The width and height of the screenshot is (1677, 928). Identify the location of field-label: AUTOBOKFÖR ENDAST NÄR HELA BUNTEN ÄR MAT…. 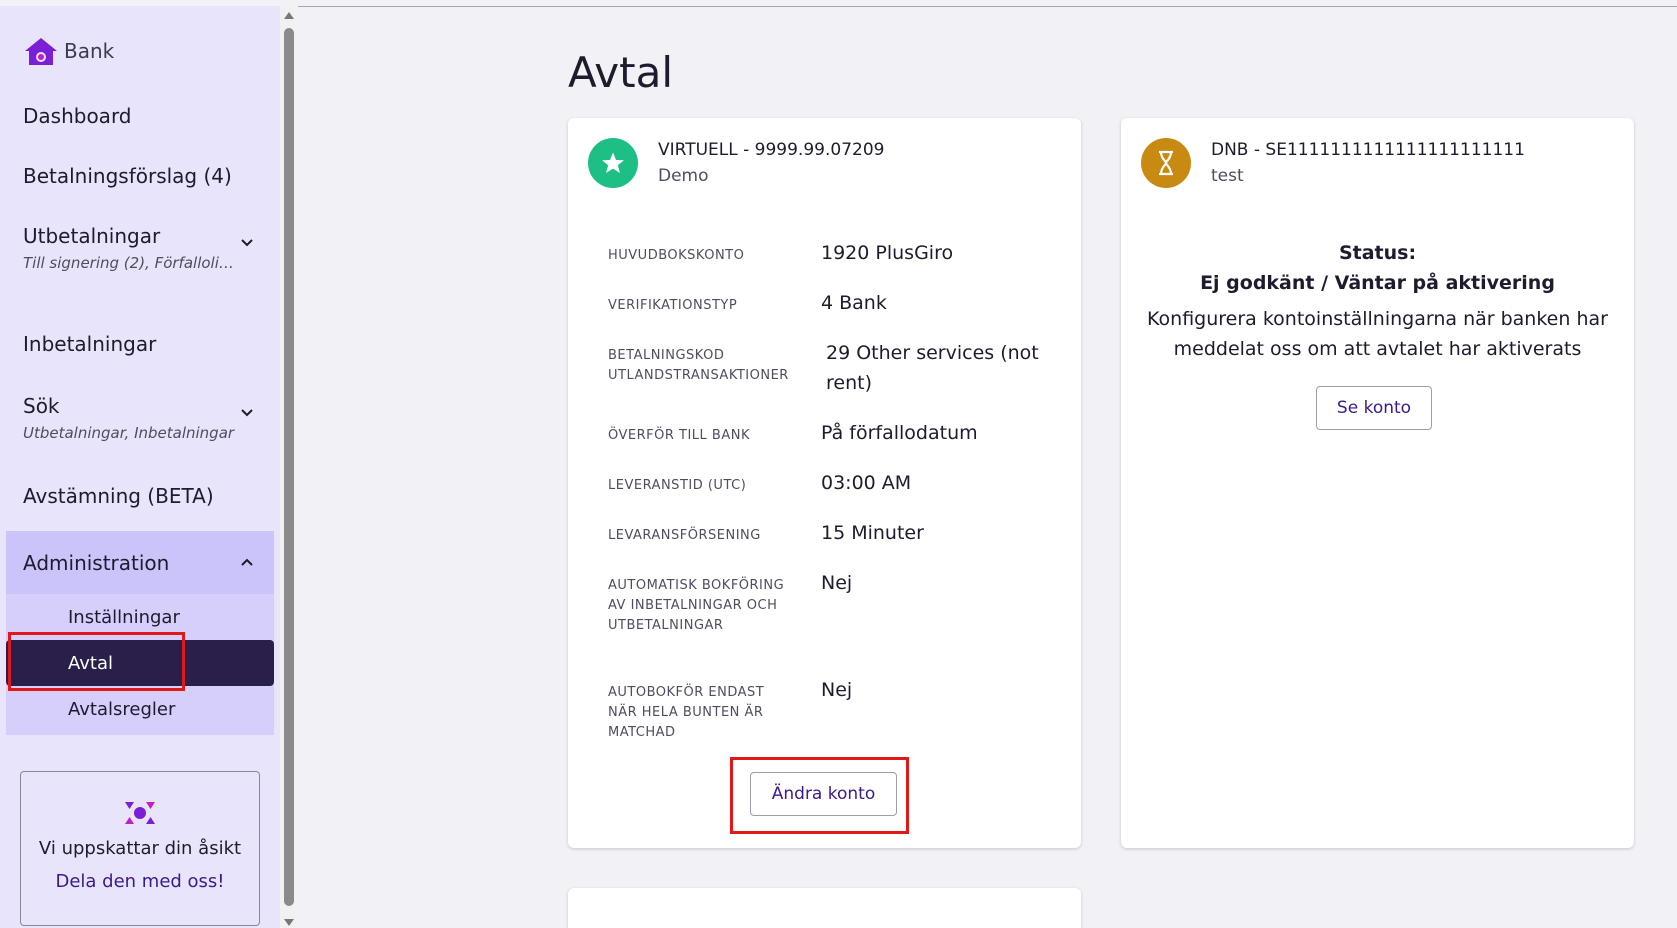
(686, 712).